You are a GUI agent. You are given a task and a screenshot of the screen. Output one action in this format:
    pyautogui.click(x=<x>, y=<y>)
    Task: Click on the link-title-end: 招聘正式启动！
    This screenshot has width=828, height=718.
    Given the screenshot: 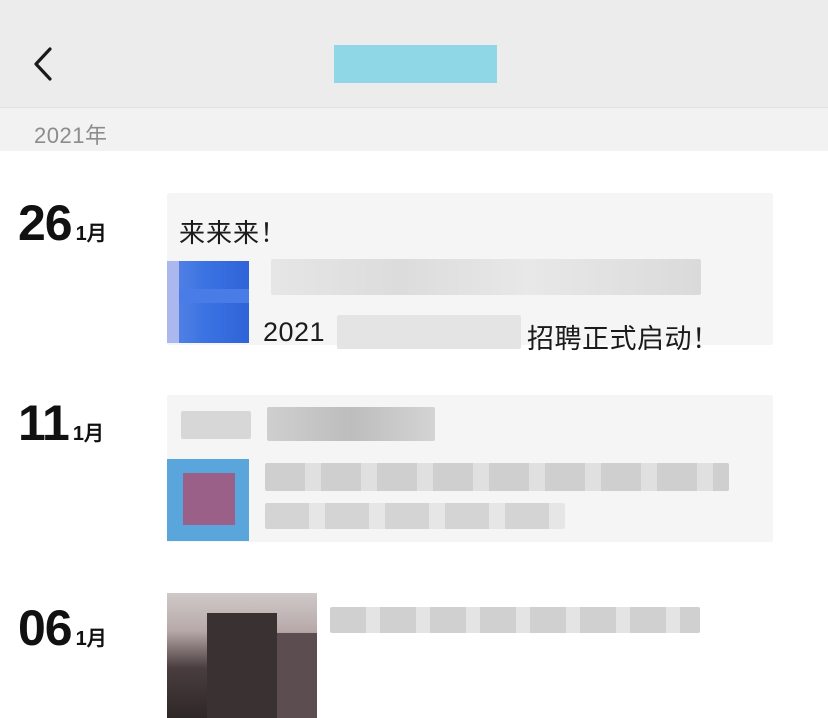 What is the action you would take?
    pyautogui.click(x=623, y=339)
    